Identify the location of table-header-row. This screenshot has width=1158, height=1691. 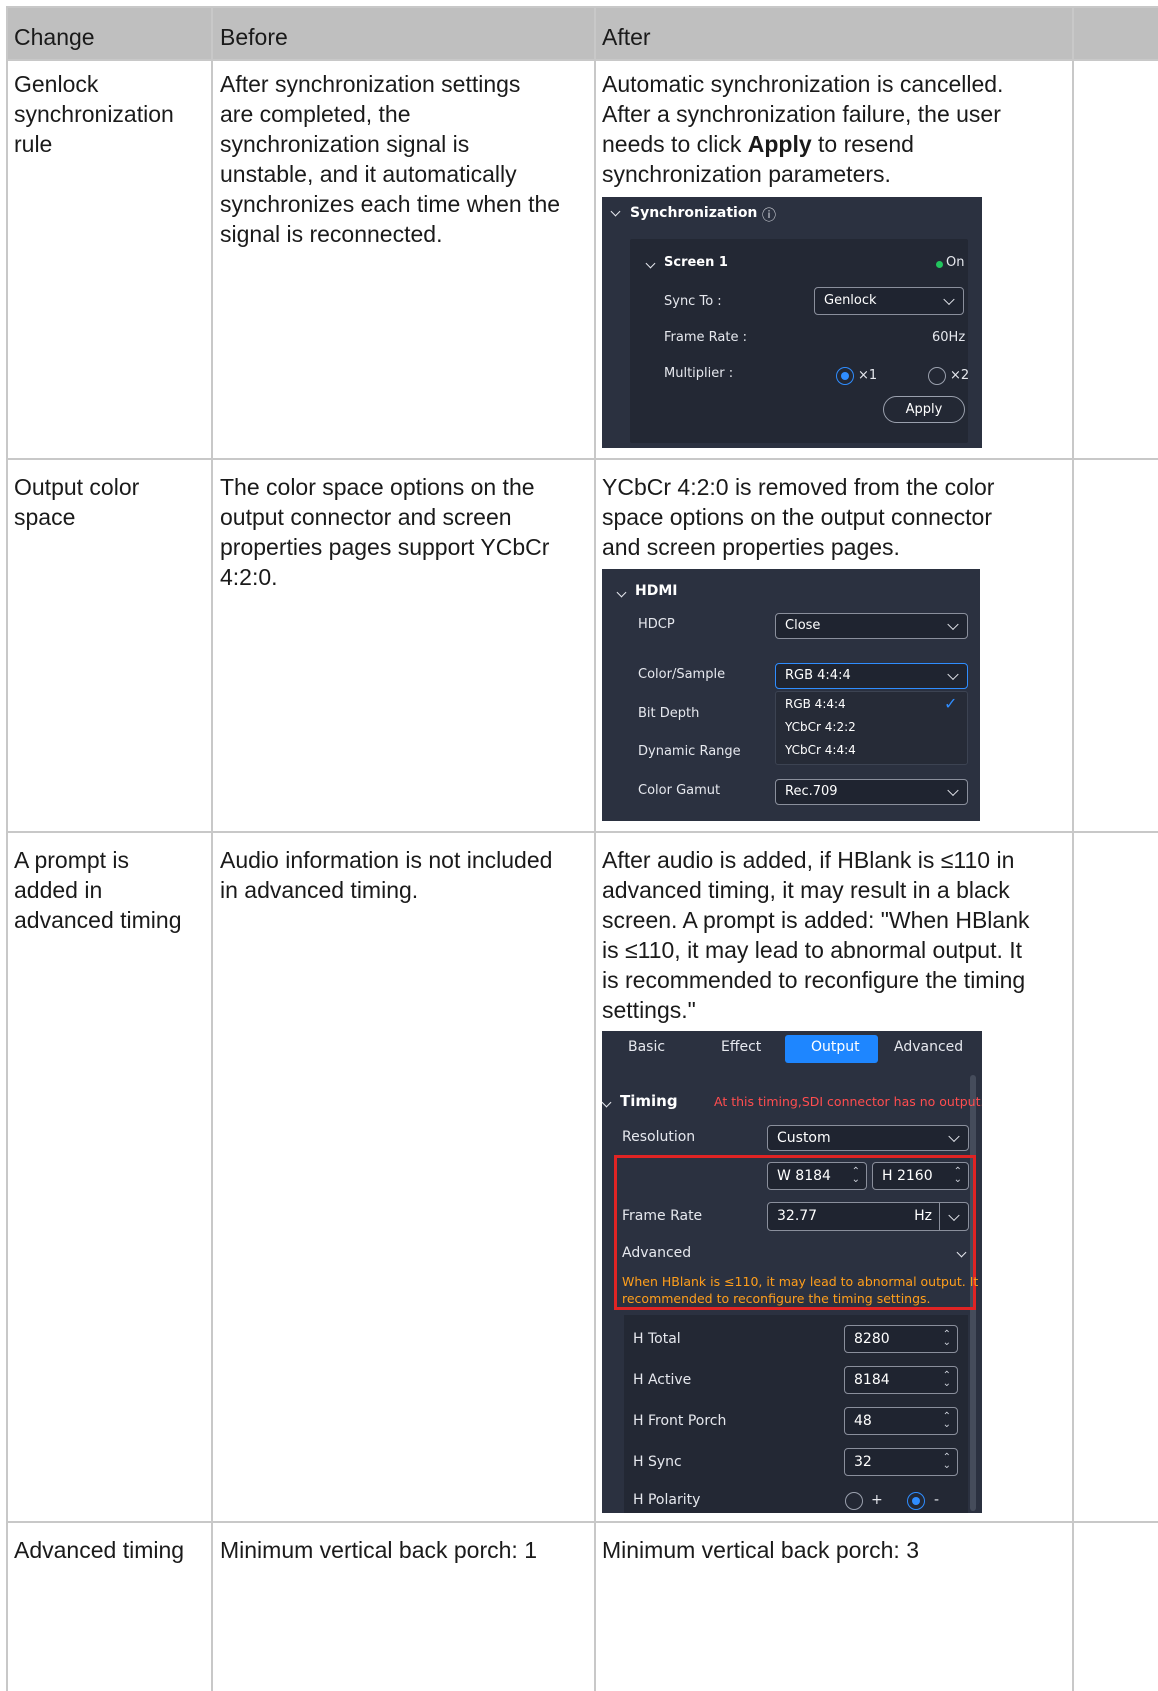
(583, 34).